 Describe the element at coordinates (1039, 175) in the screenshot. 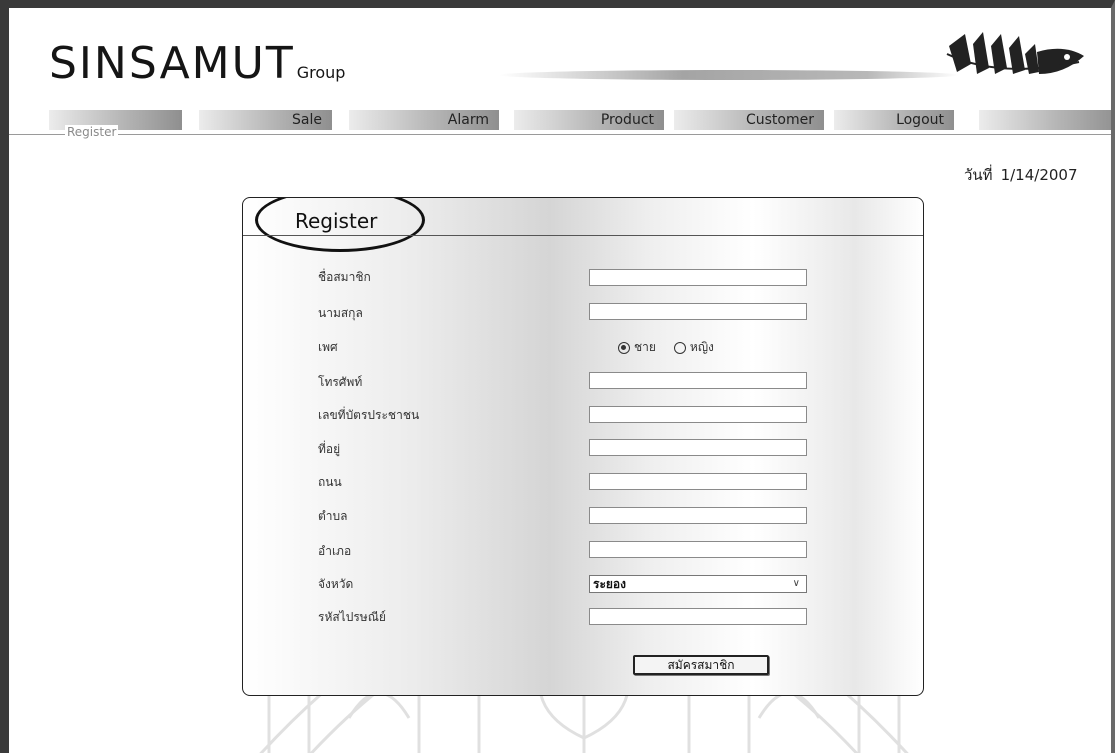

I see `date-value: 1/14/2007` at that location.